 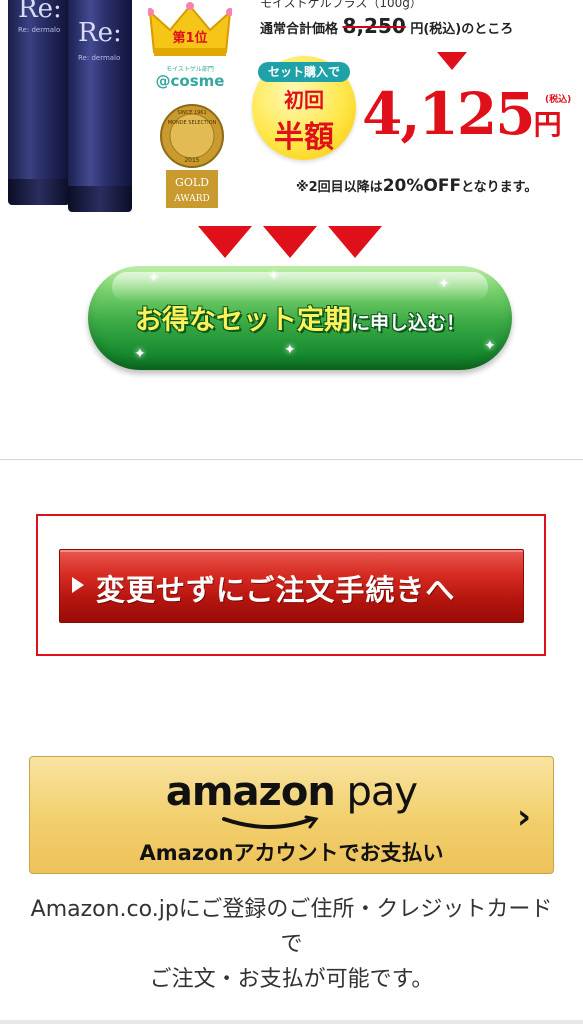 I want to click on subscribe-set-label: お得なセット定期に申し込む！, so click(x=300, y=317).